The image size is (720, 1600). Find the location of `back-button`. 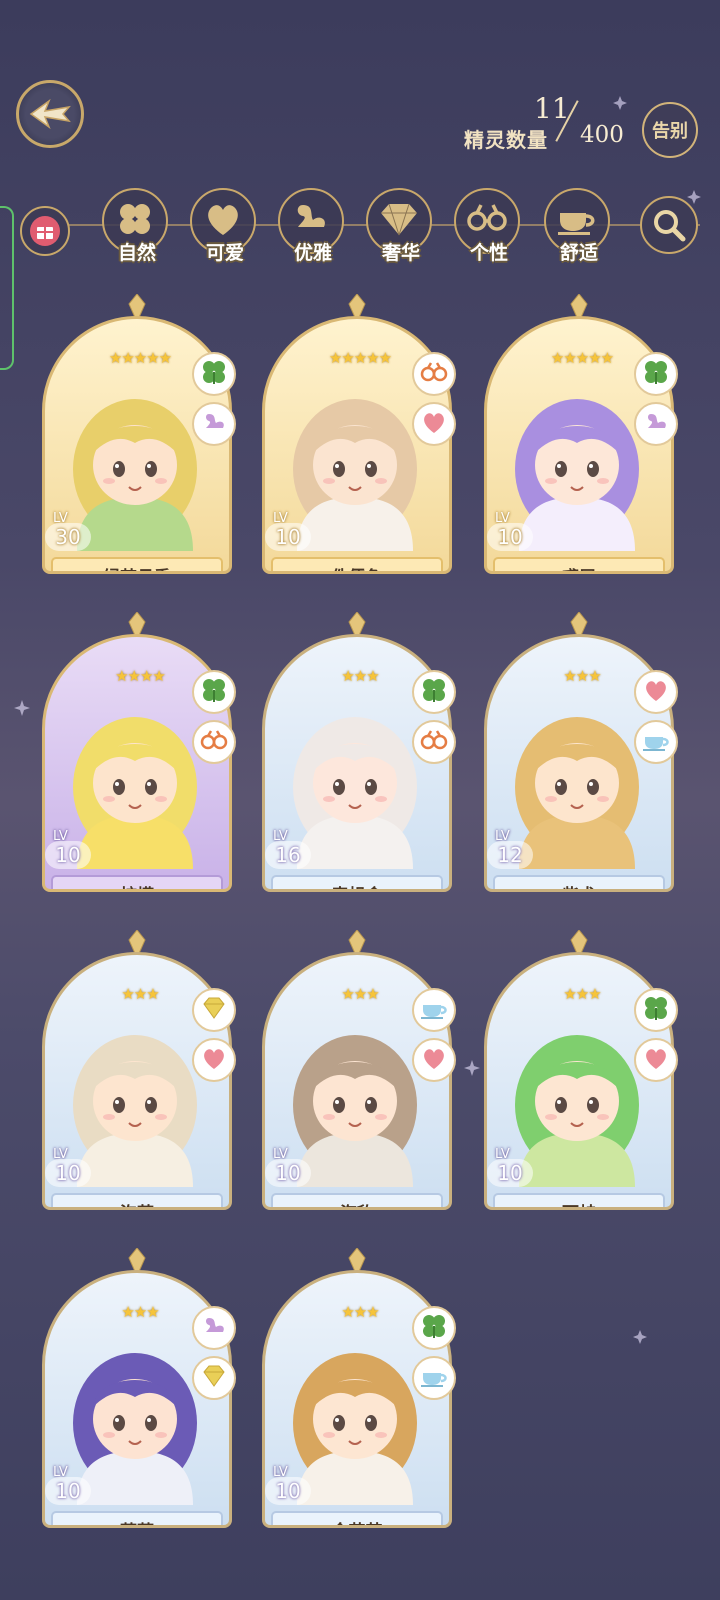

back-button is located at coordinates (50, 114).